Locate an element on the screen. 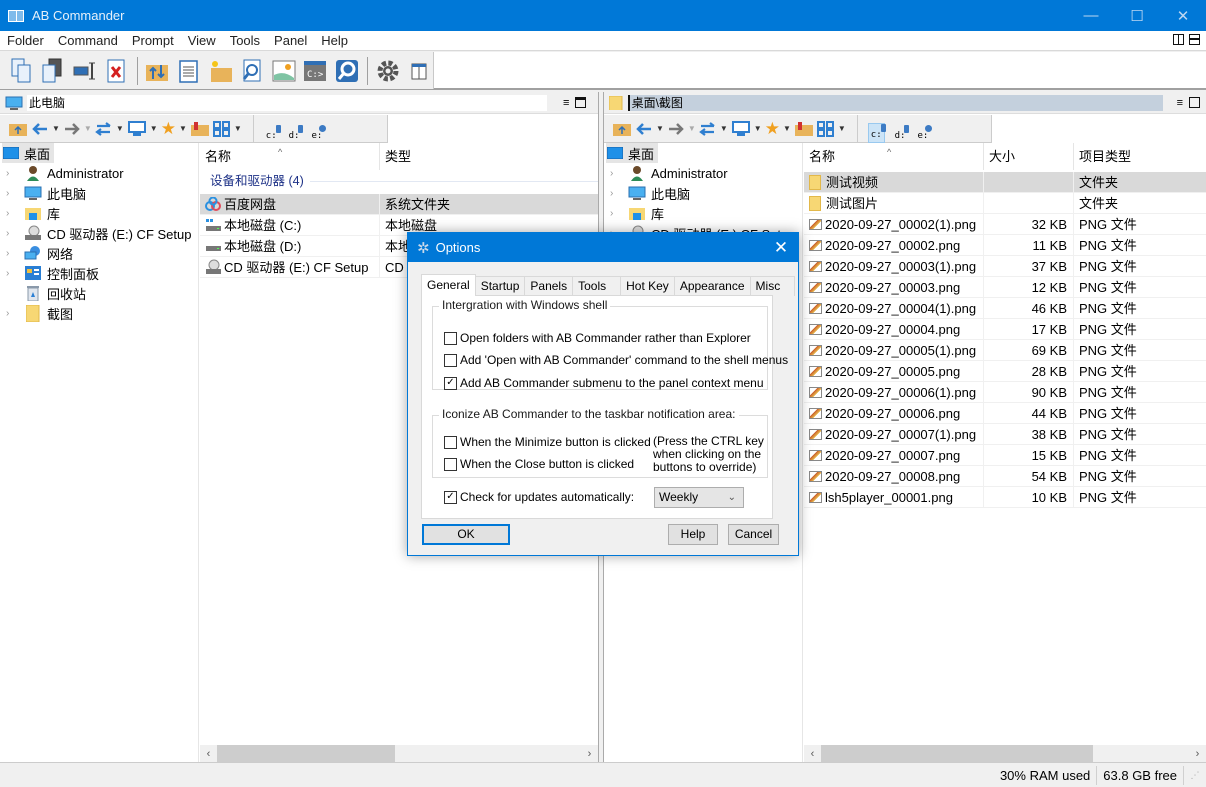 This screenshot has height=787, width=1206. image-viewer-icon is located at coordinates (284, 71).